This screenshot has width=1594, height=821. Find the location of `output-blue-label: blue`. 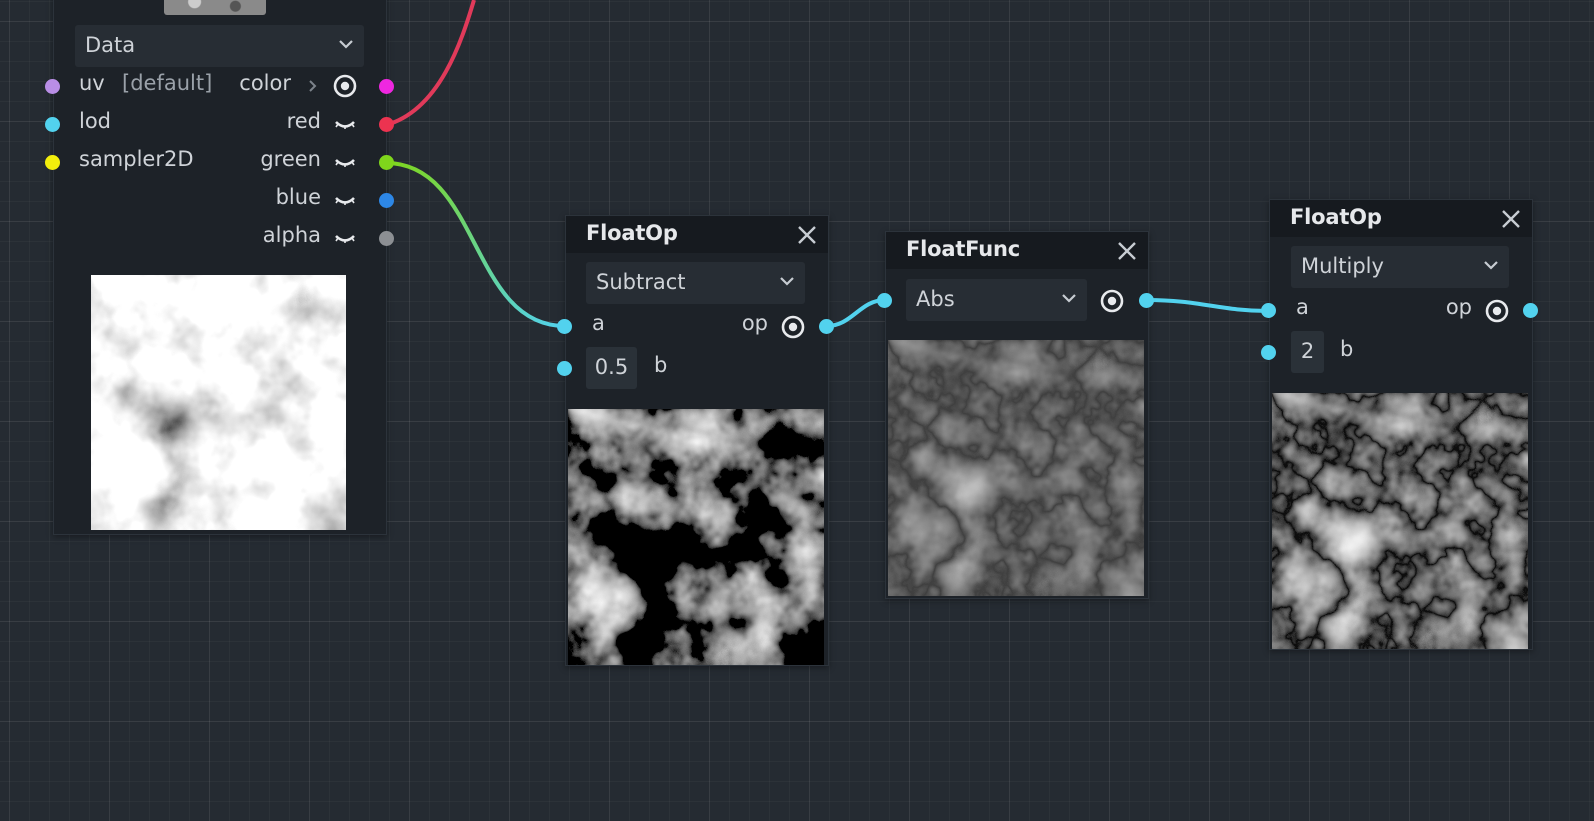

output-blue-label: blue is located at coordinates (298, 197).